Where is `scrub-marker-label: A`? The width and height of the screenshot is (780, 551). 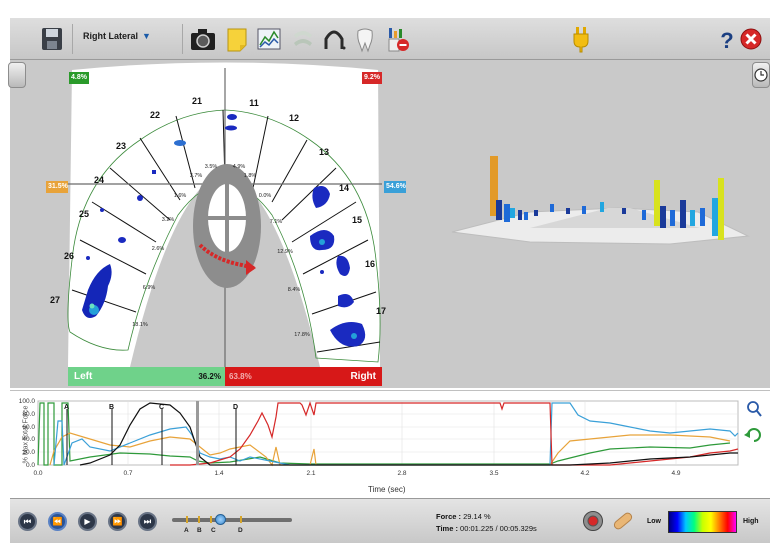
scrub-marker-label: A is located at coordinates (186, 530).